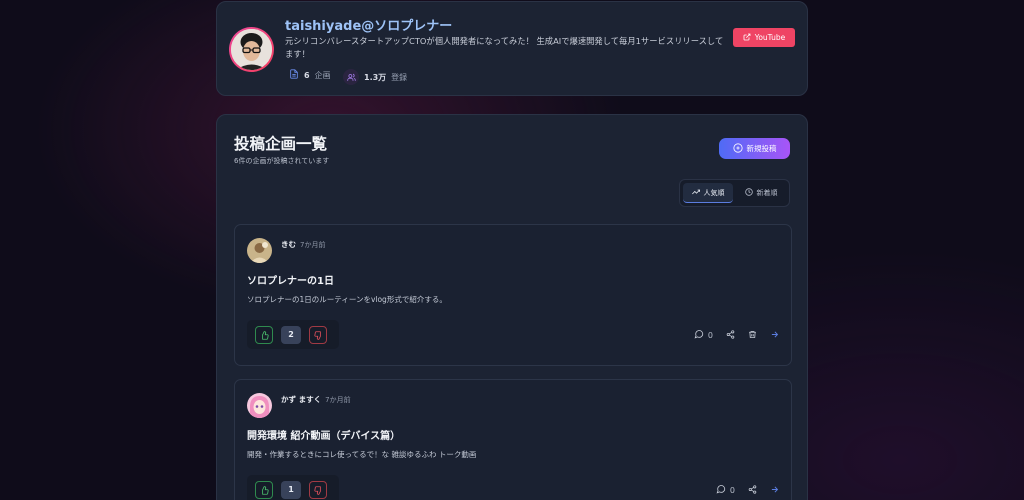 This screenshot has height=500, width=1024. What do you see at coordinates (761, 148) in the screenshot?
I see `new-post-label: 新規投稿` at bounding box center [761, 148].